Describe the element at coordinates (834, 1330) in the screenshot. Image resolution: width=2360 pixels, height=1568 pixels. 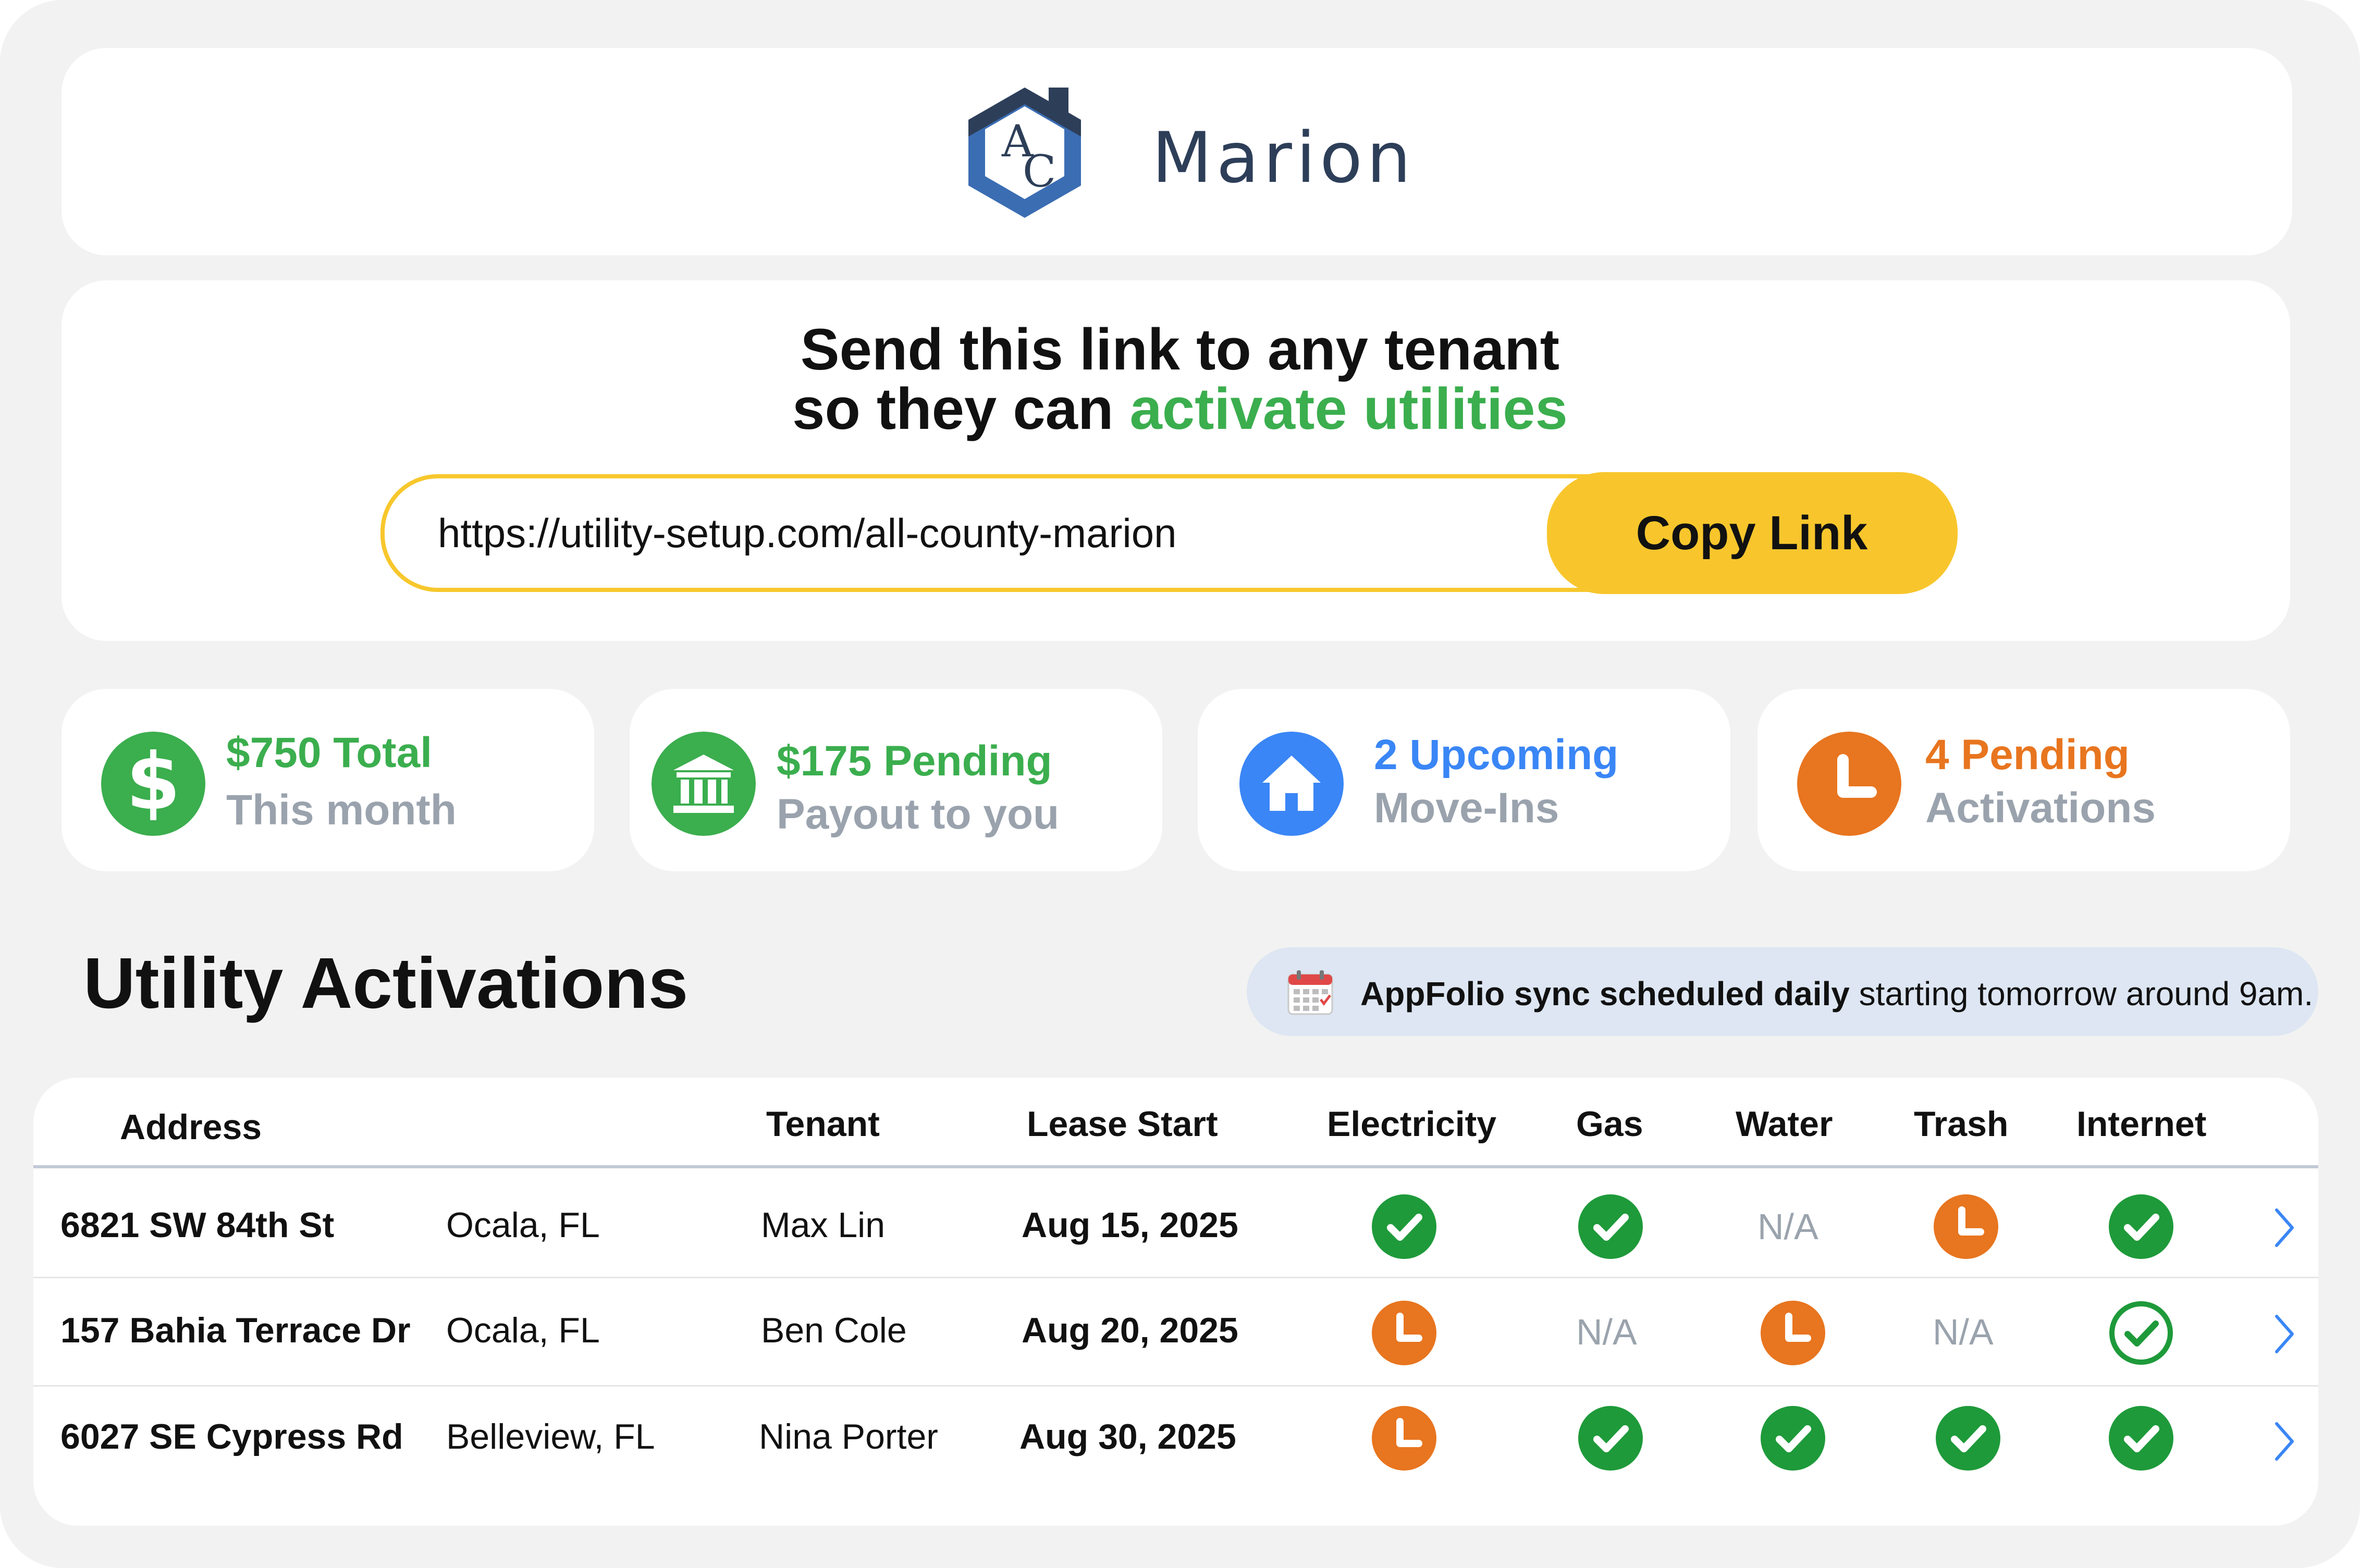
I see `row-tenant: Ben Cole` at that location.